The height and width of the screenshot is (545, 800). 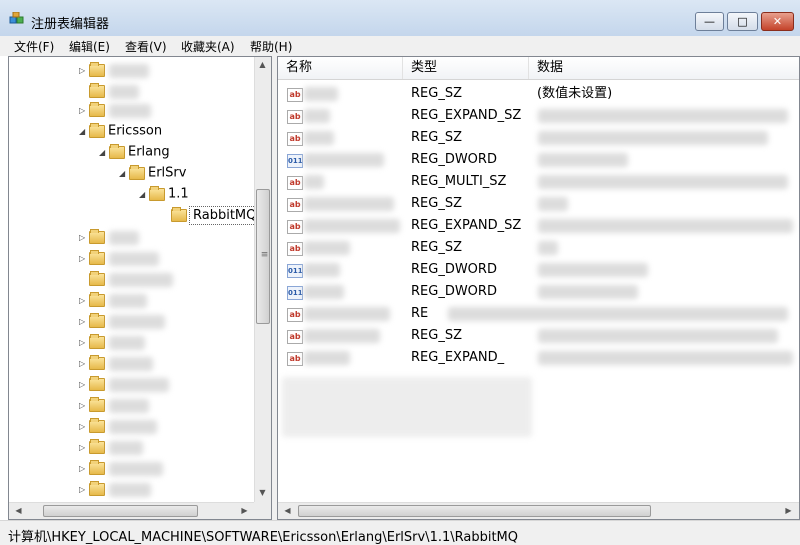 What do you see at coordinates (271, 46) in the screenshot?
I see `menu-help: 帮助(H)` at bounding box center [271, 46].